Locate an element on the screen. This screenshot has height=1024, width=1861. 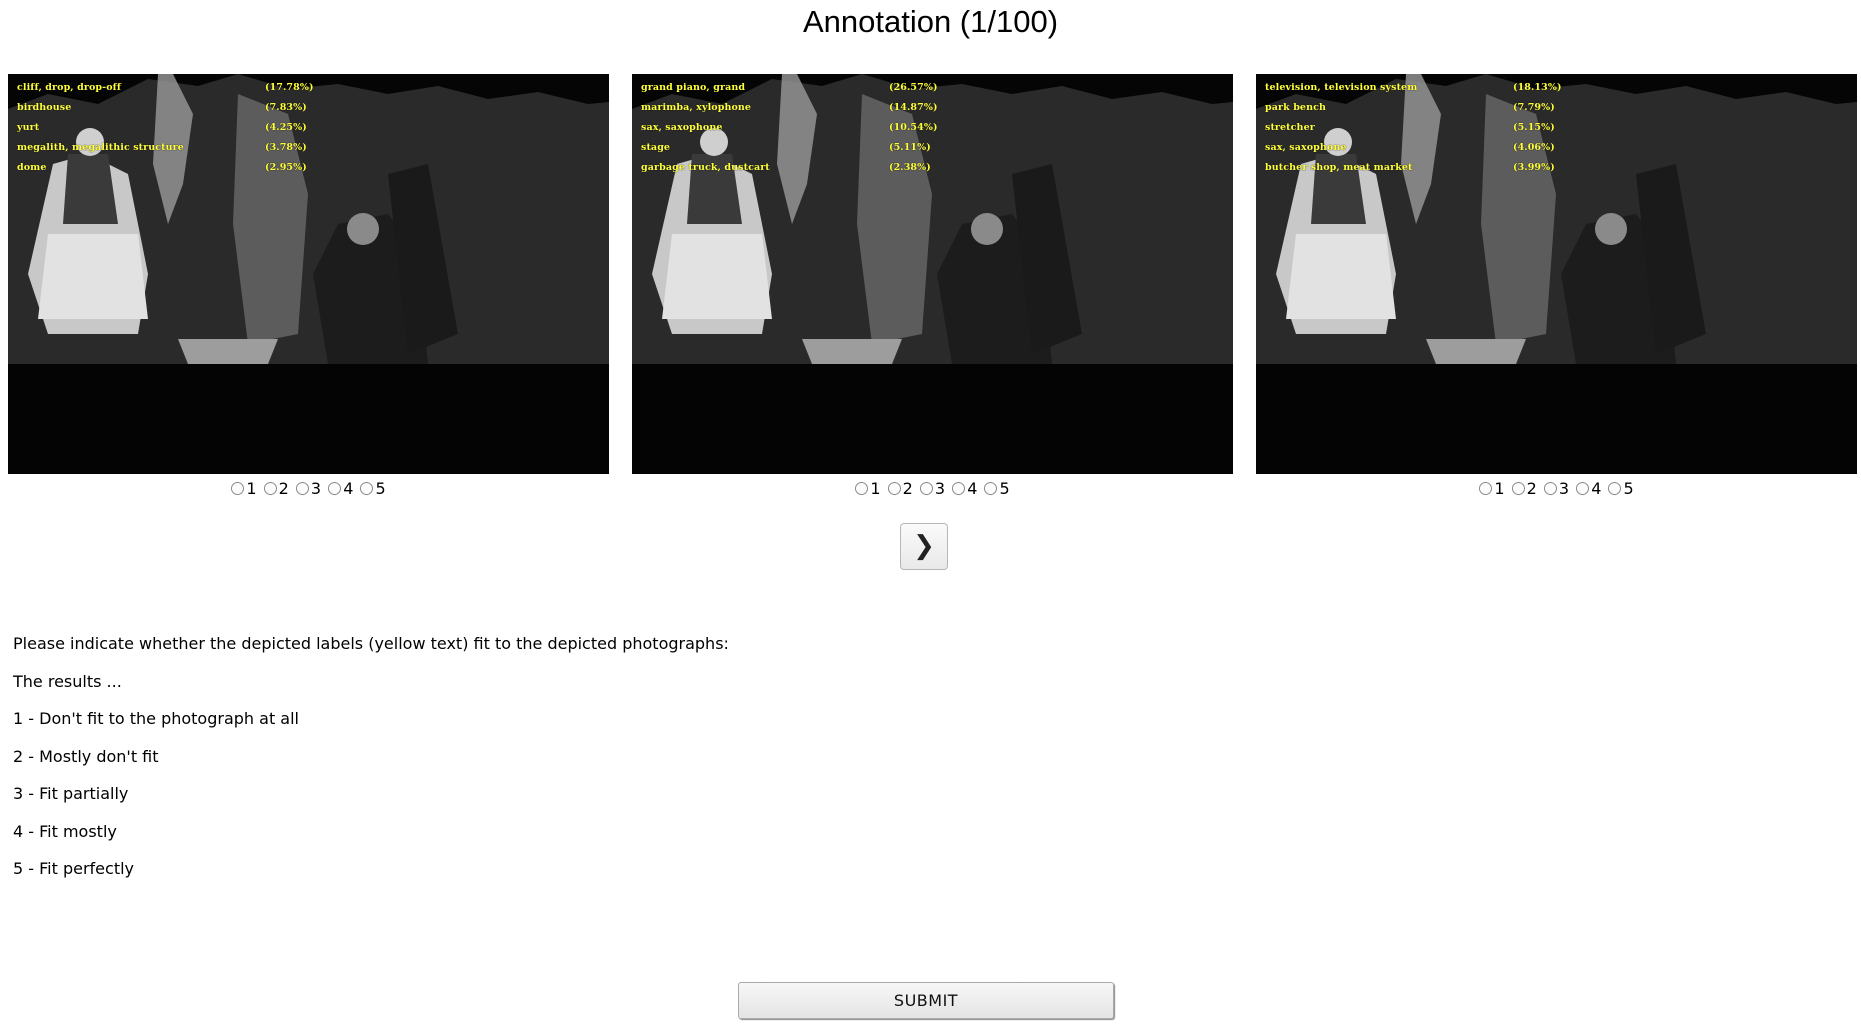
label-name: yurt is located at coordinates (28, 127).